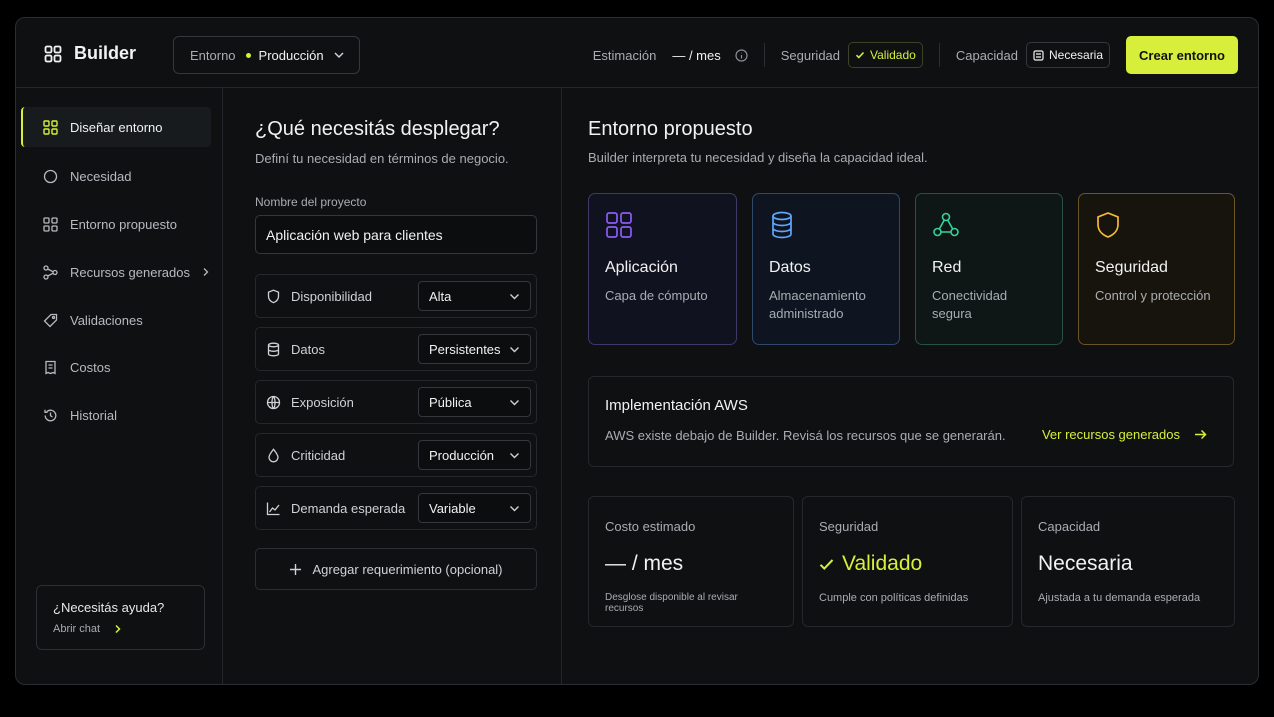  I want to click on stat-value-row: Validado, so click(907, 564).